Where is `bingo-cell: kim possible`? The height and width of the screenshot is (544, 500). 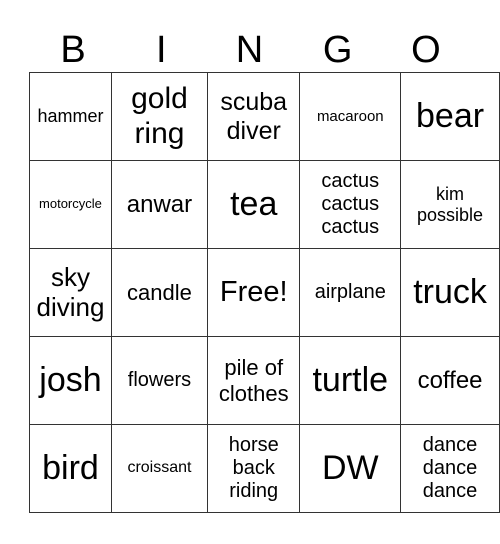
bingo-cell: kim possible is located at coordinates (450, 204).